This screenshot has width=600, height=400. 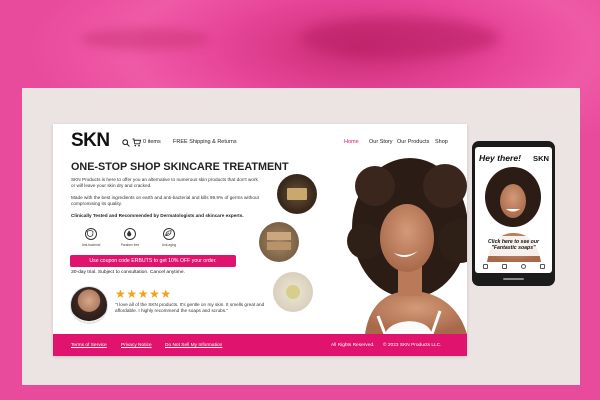 I want to click on badge-label-anti-aging: Anti-aging, so click(x=169, y=245).